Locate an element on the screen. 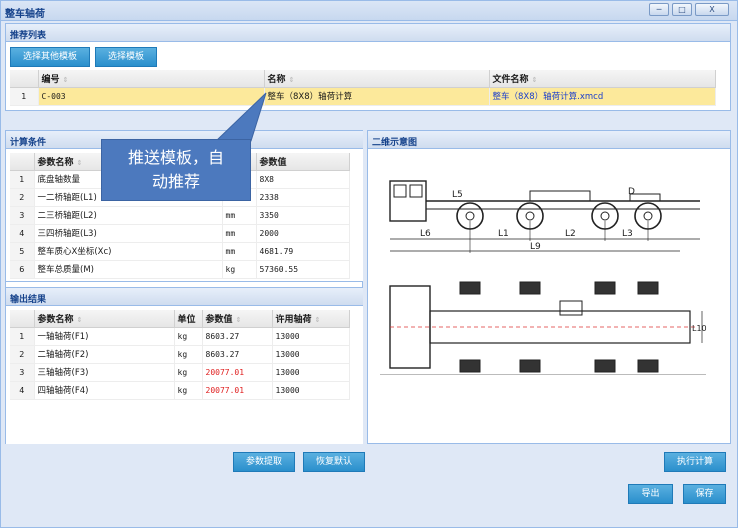 The image size is (738, 528). table-row: 1 C-003 整车（8X8）轴荷计算 整车（8X8）轴荷计算.xmcd is located at coordinates (363, 96).